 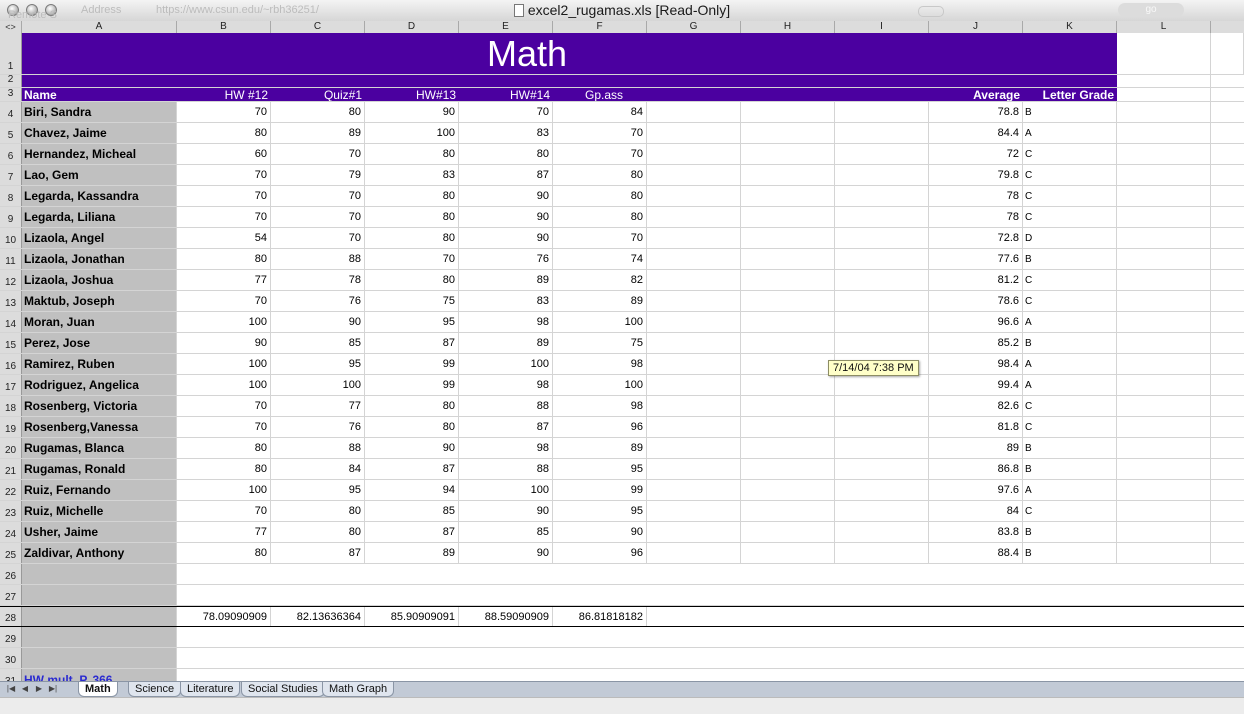 I want to click on score-cell-hw13: 99, so click(x=412, y=364).